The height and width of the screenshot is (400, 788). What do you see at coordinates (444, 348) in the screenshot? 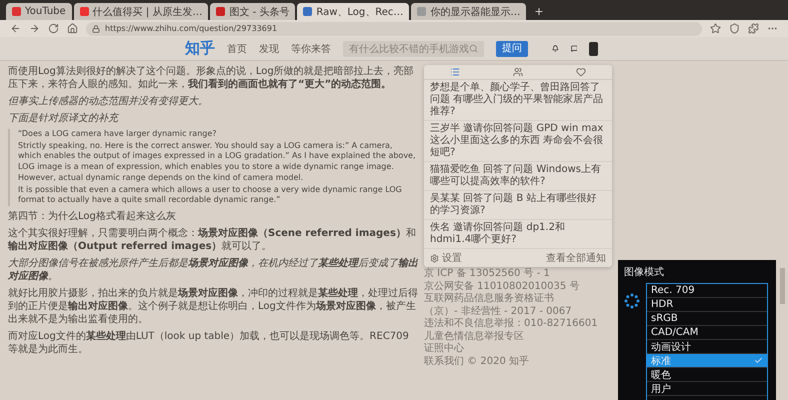
I see `footer-text: 证照中心` at bounding box center [444, 348].